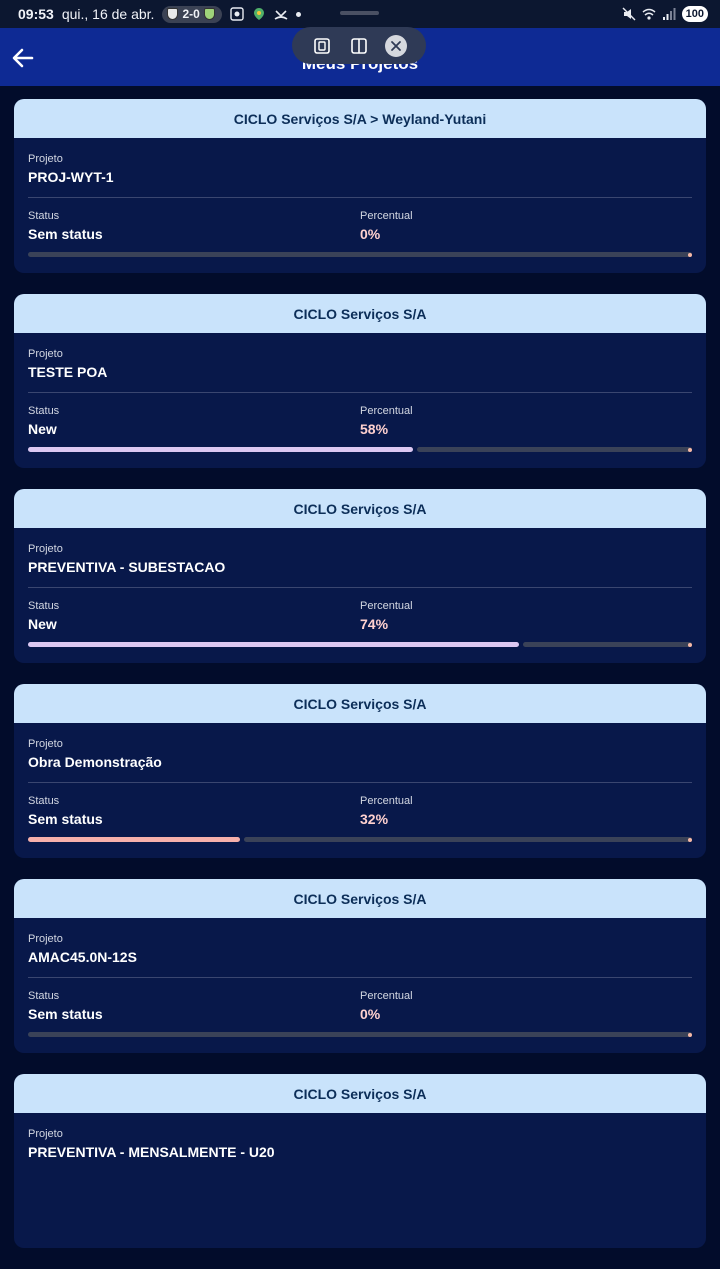 The height and width of the screenshot is (1269, 720). I want to click on more-notifications-dot, so click(298, 14).